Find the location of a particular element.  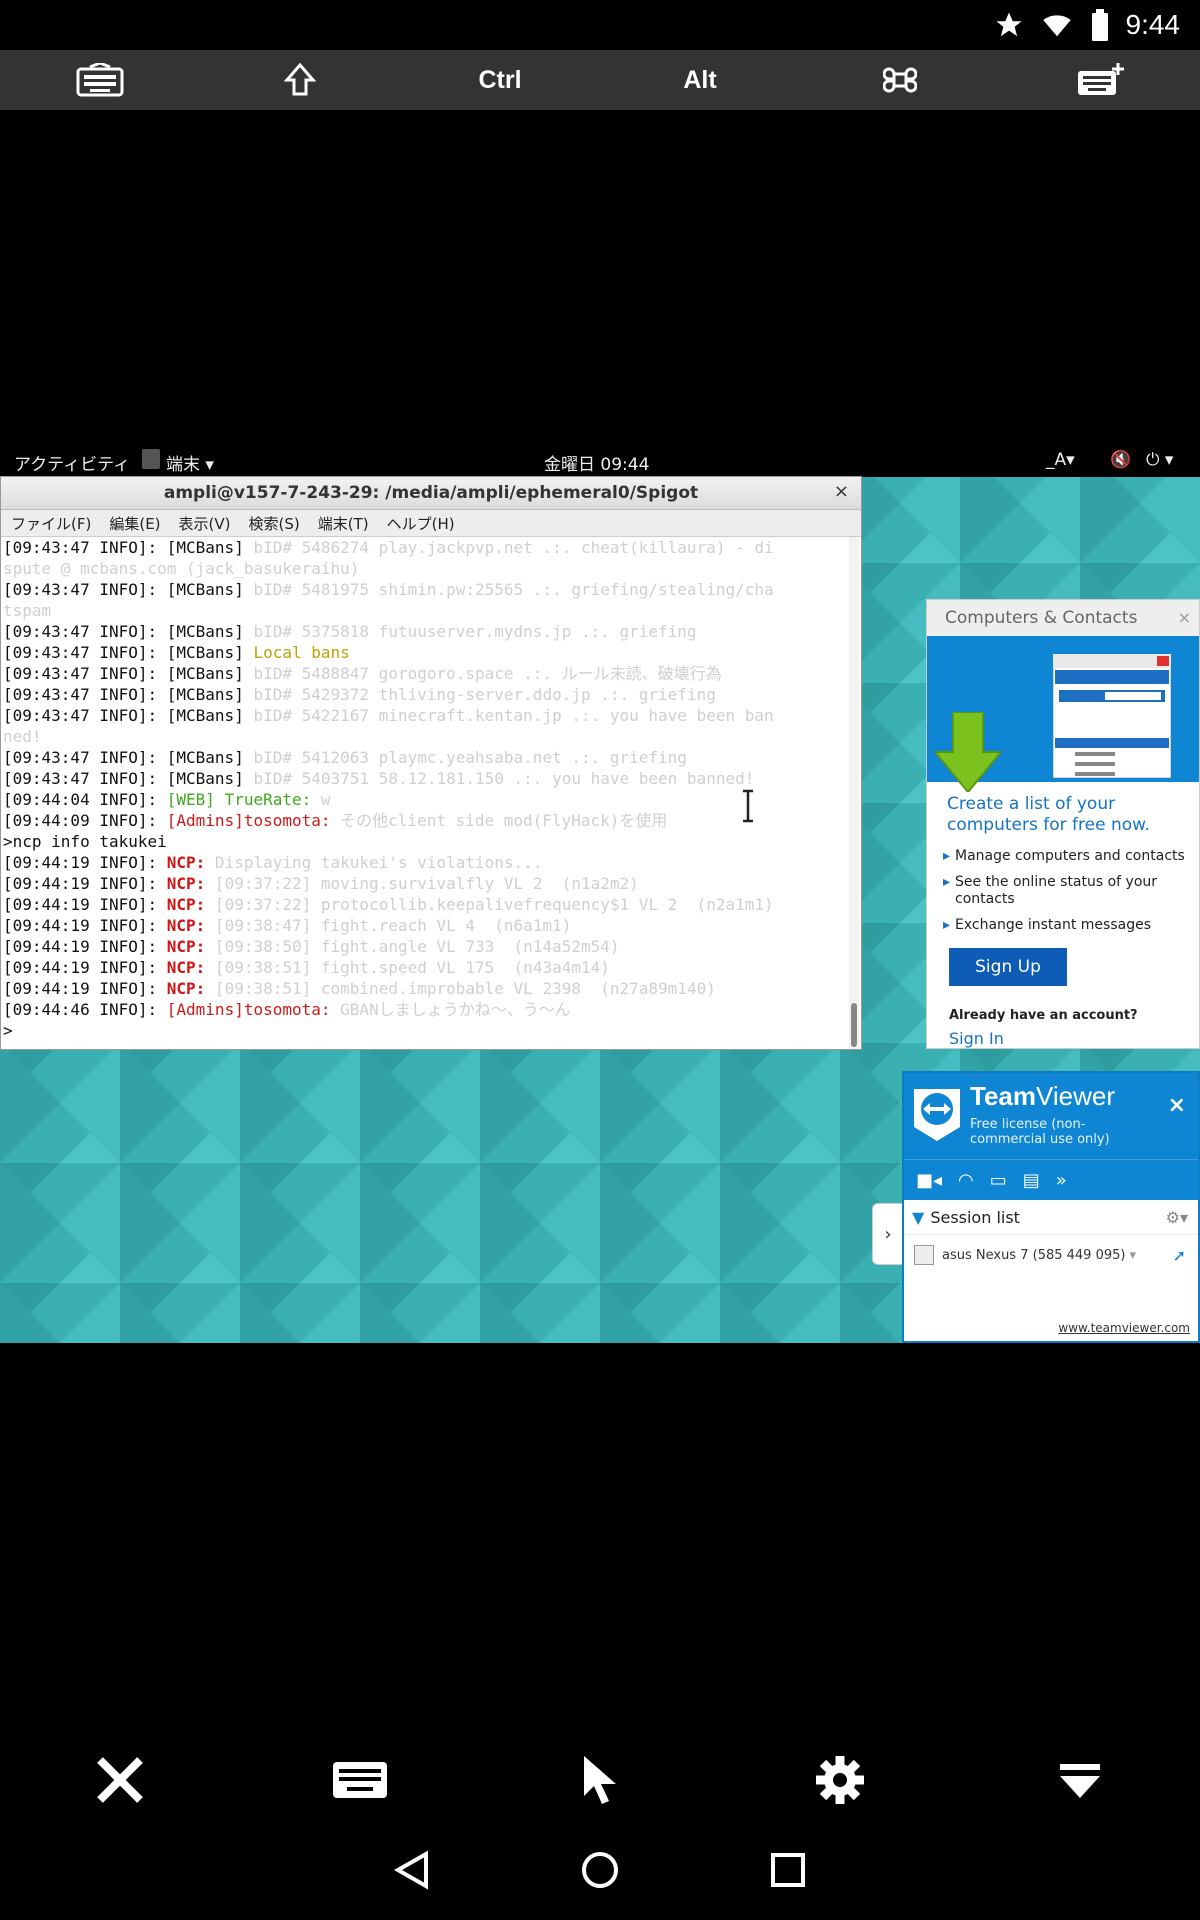

line-message: ned! is located at coordinates (22, 736).